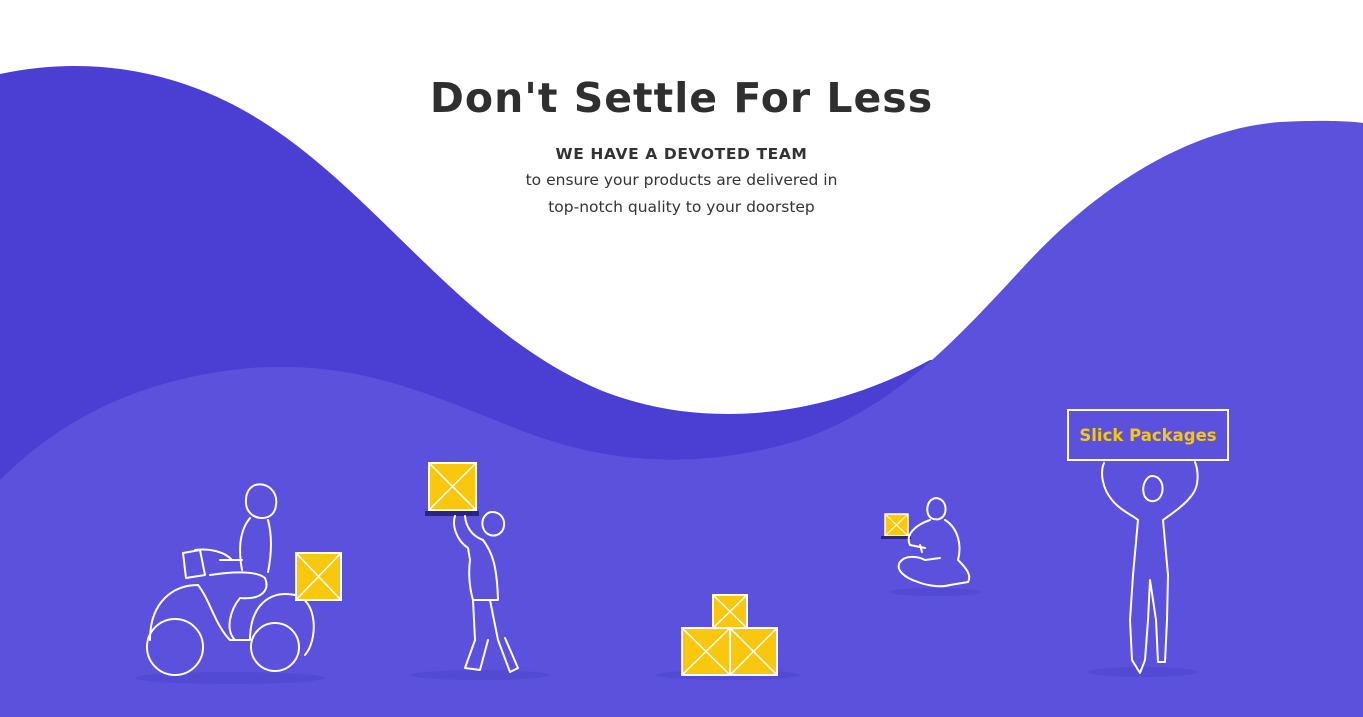  I want to click on page-title: Don't Settle For Less, so click(681, 98).